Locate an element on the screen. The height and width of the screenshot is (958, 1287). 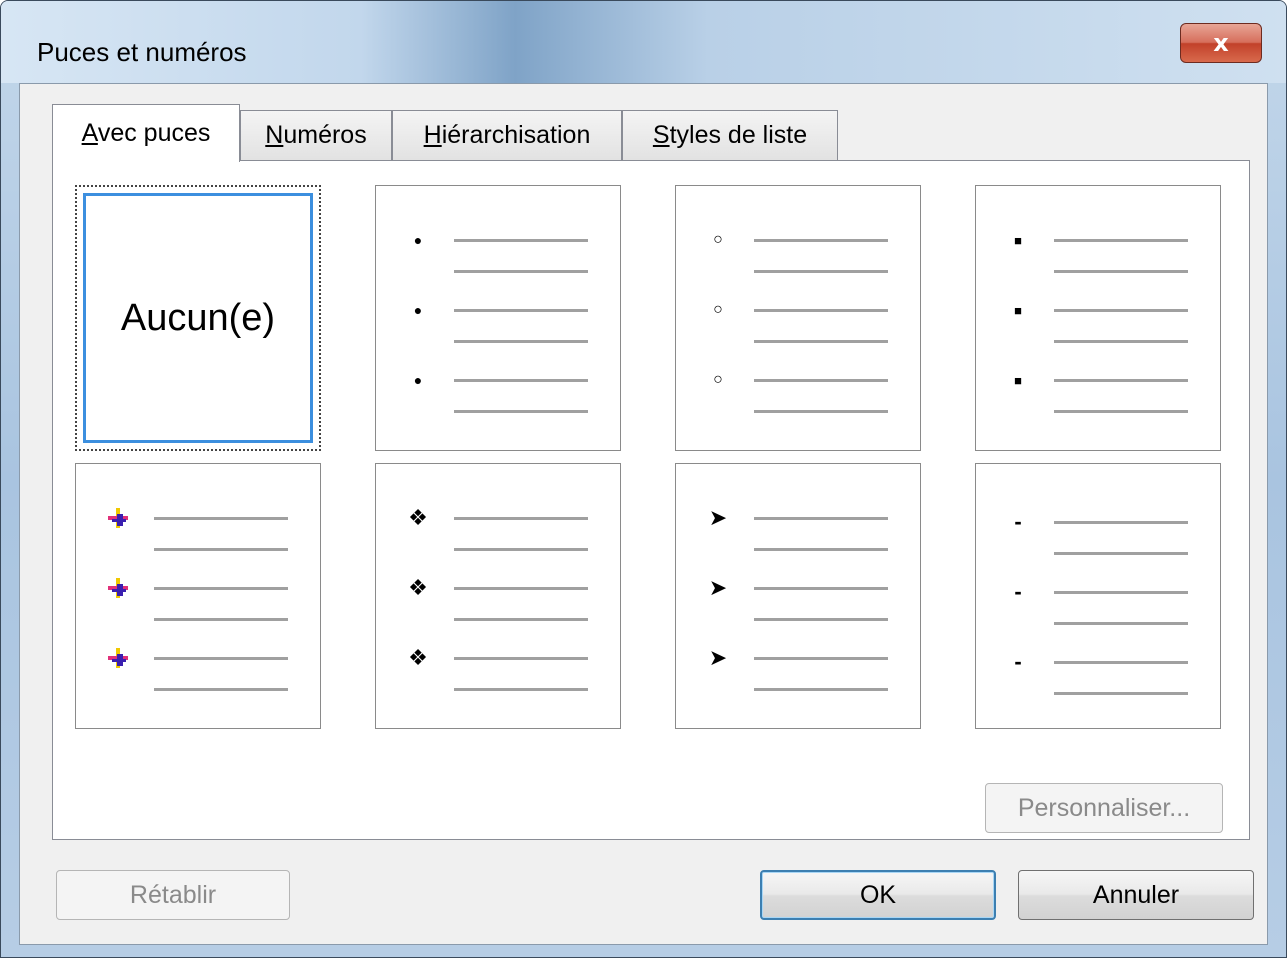
bullet-style-none-label: Aucun(e) is located at coordinates (198, 318).